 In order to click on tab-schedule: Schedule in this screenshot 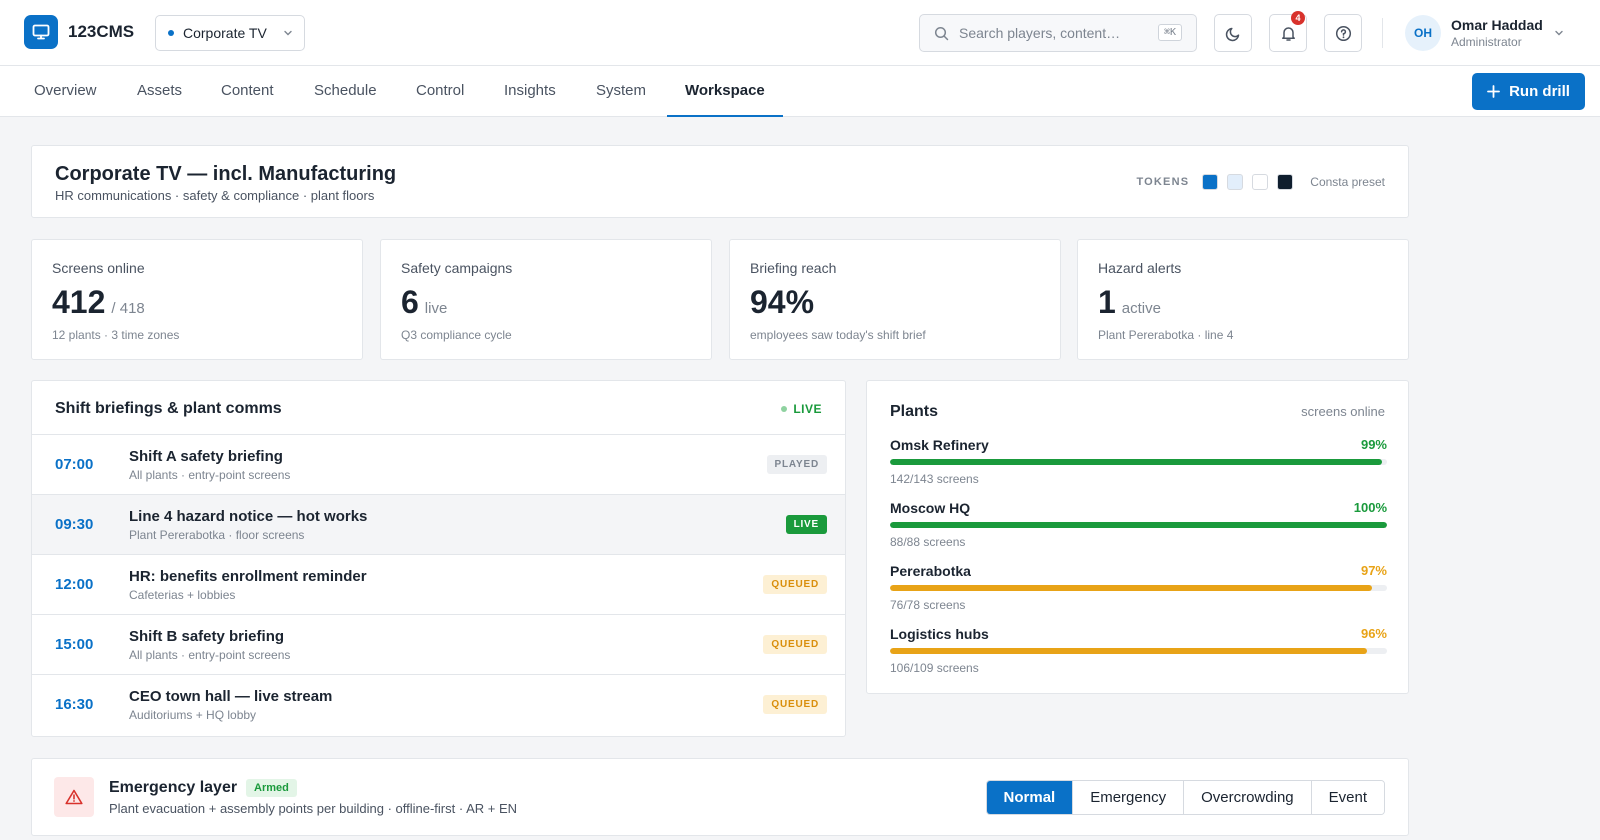, I will do `click(345, 91)`.